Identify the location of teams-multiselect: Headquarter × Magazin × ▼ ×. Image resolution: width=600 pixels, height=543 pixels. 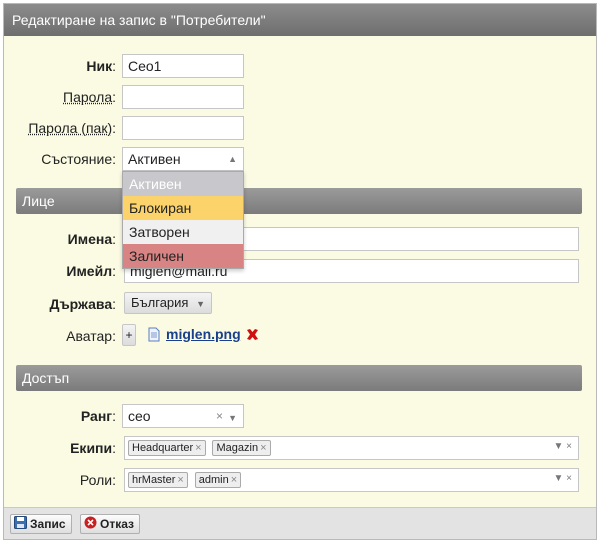
(351, 448).